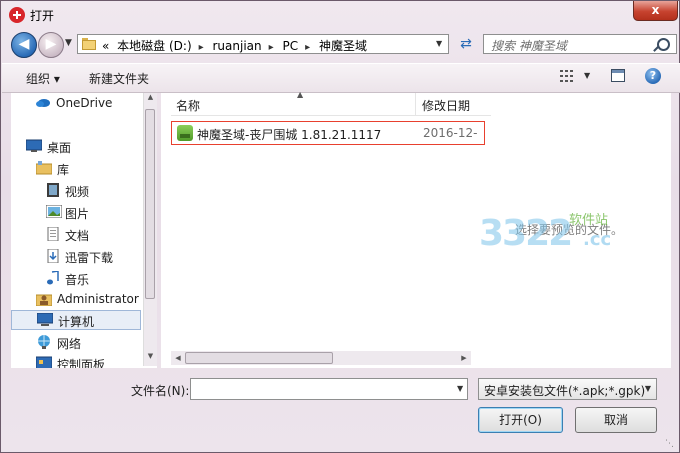 This screenshot has width=680, height=453. Describe the element at coordinates (77, 192) in the screenshot. I see `sidebar-item-label: 视频` at that location.